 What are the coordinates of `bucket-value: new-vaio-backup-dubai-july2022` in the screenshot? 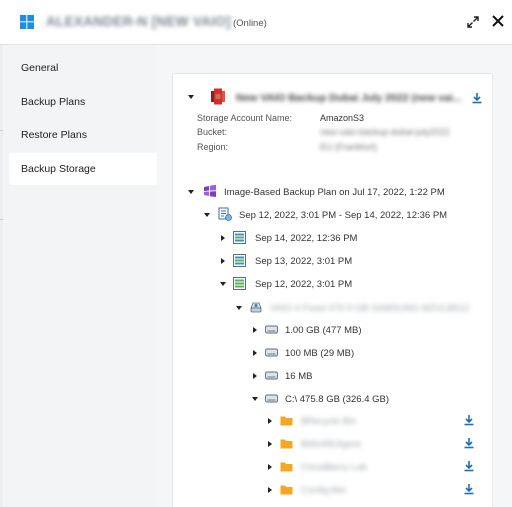 It's located at (385, 132).